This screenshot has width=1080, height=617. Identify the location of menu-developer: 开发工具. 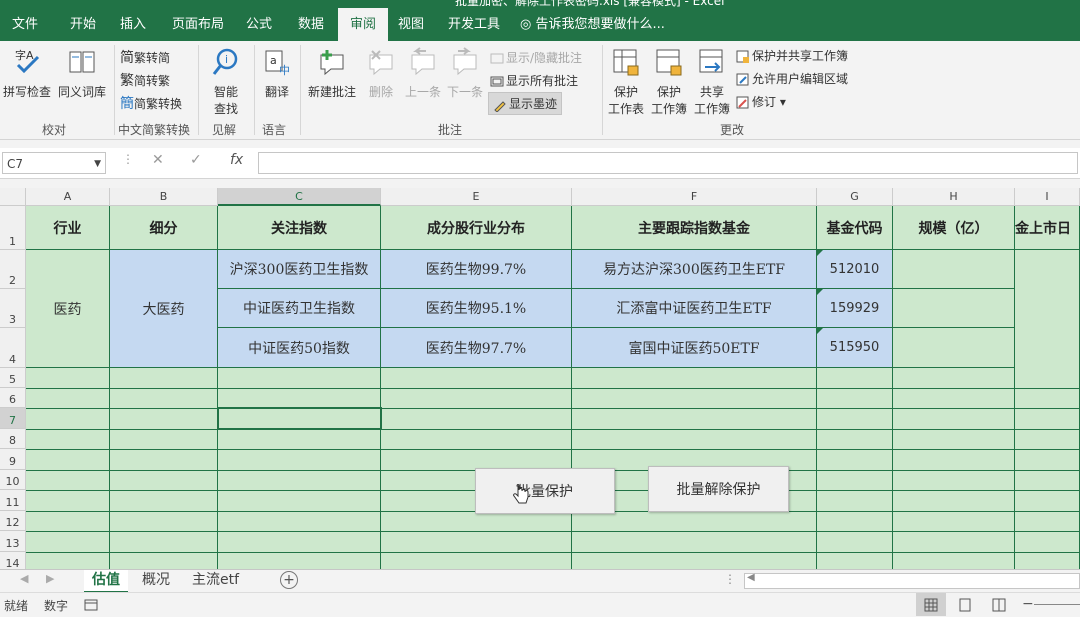
(474, 24).